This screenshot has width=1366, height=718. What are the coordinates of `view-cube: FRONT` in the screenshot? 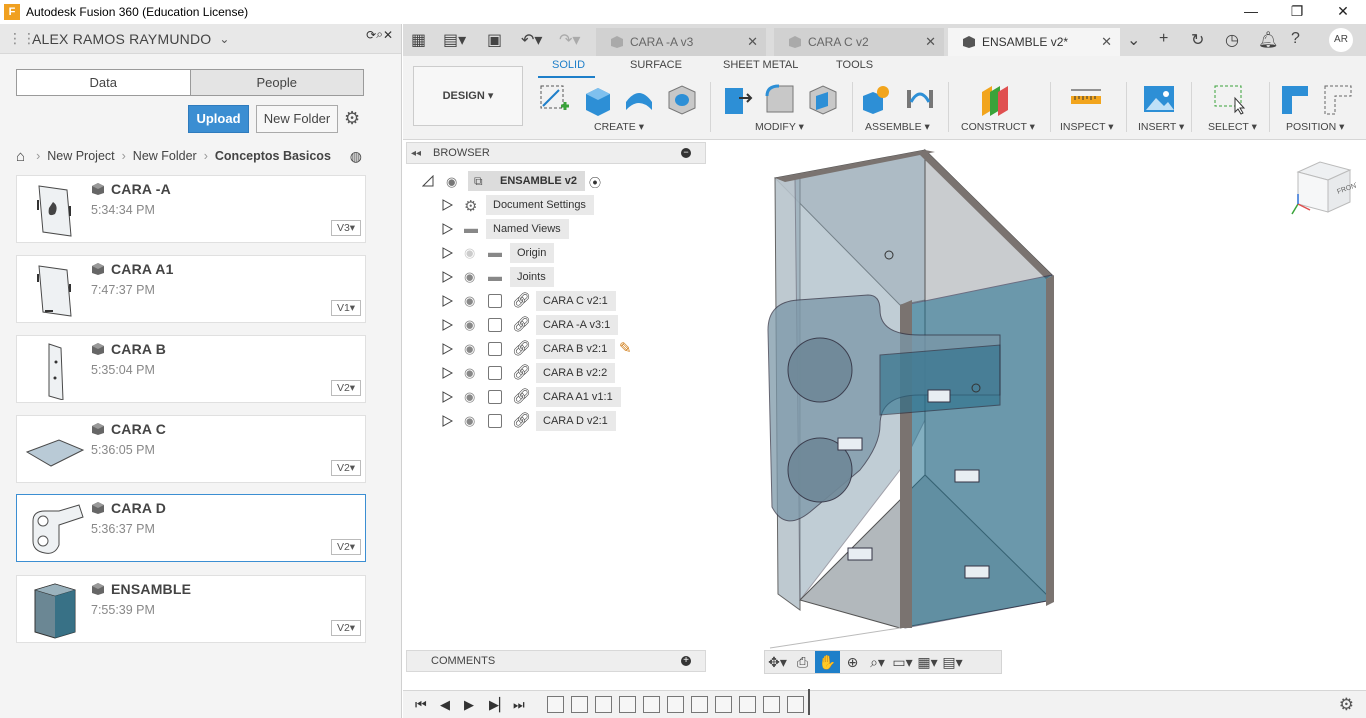 It's located at (1323, 188).